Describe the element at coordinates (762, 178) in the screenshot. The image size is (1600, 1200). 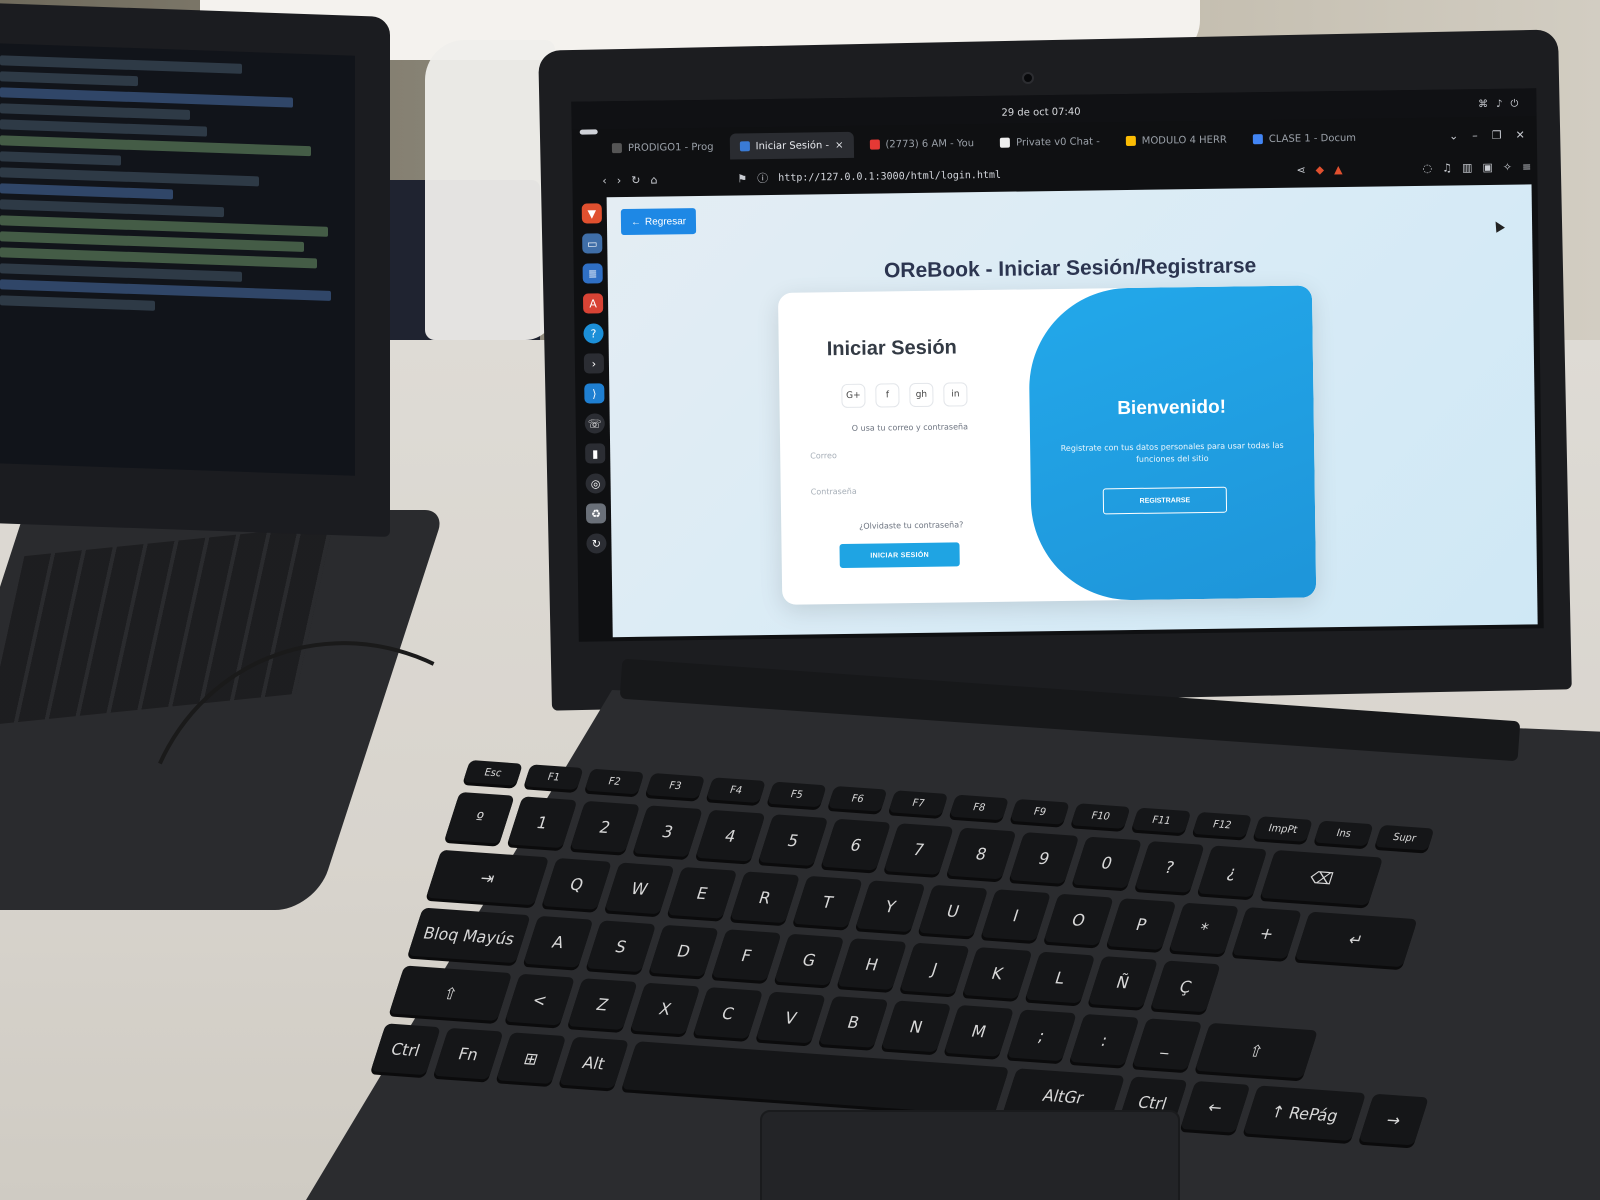
I see `site-info-icon: ⓘ` at that location.